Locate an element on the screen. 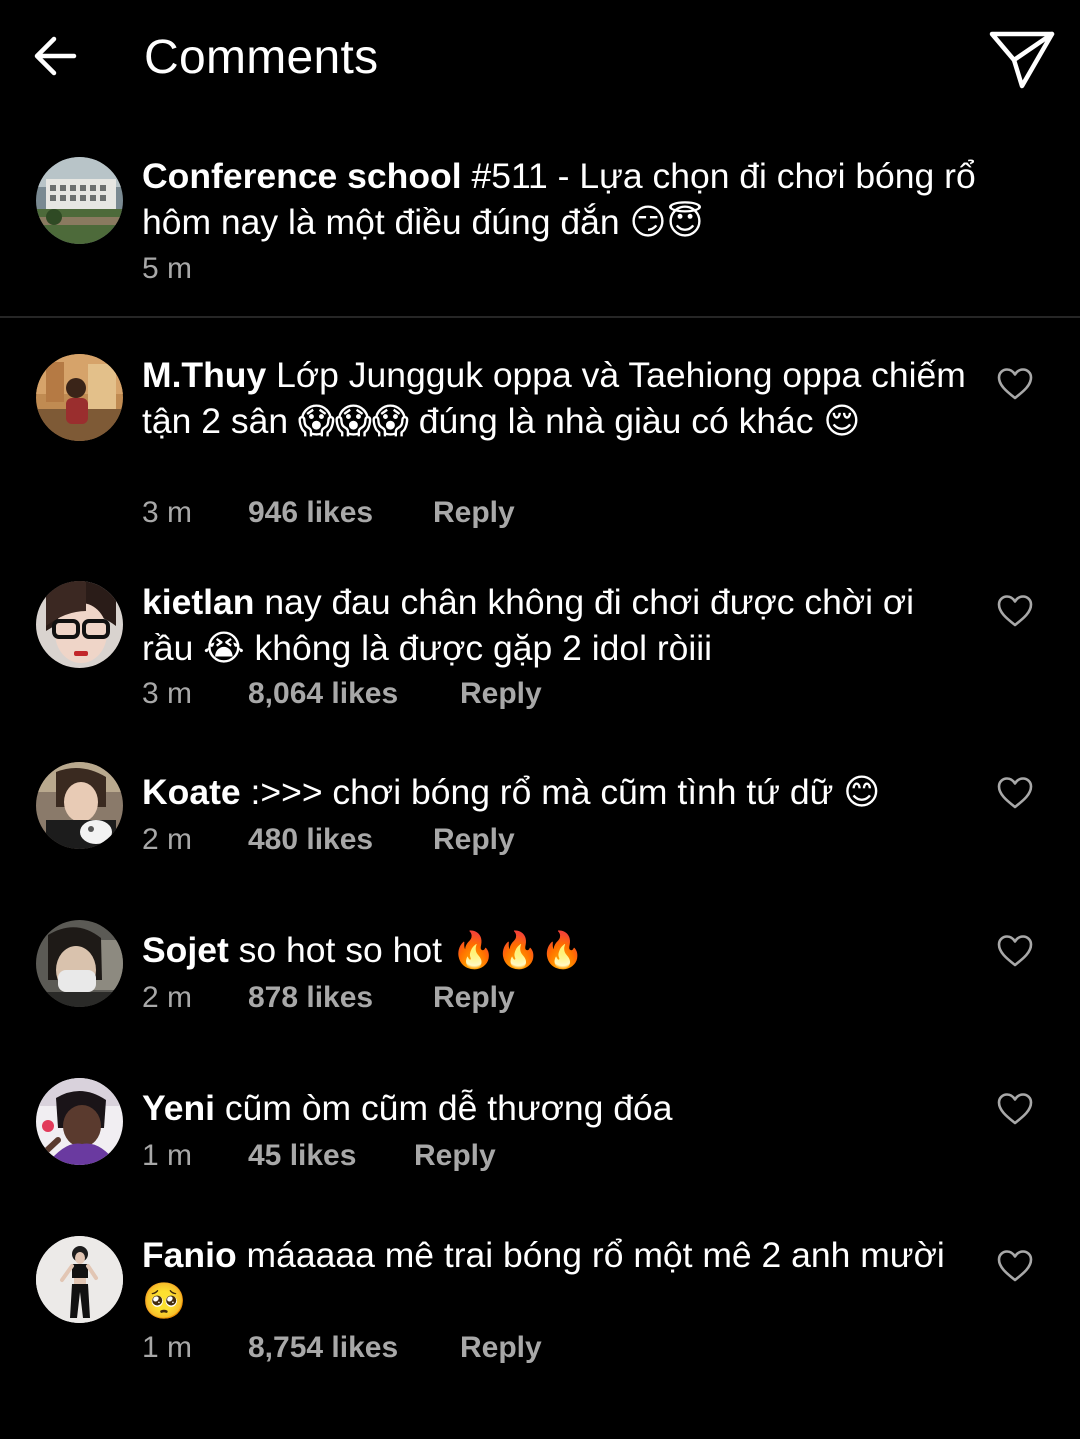  header-bar: Comments is located at coordinates (540, 59).